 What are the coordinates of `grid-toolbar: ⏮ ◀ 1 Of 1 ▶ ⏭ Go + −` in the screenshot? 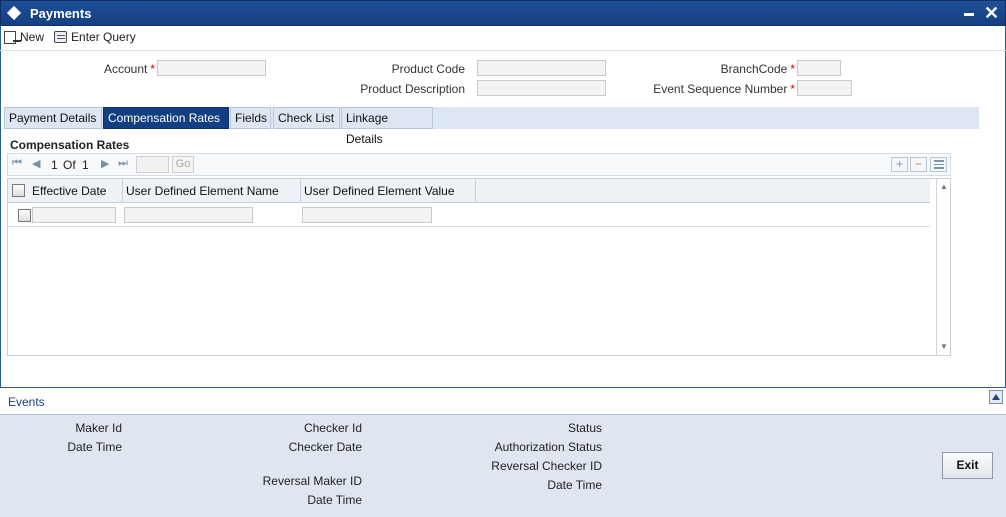 It's located at (479, 164).